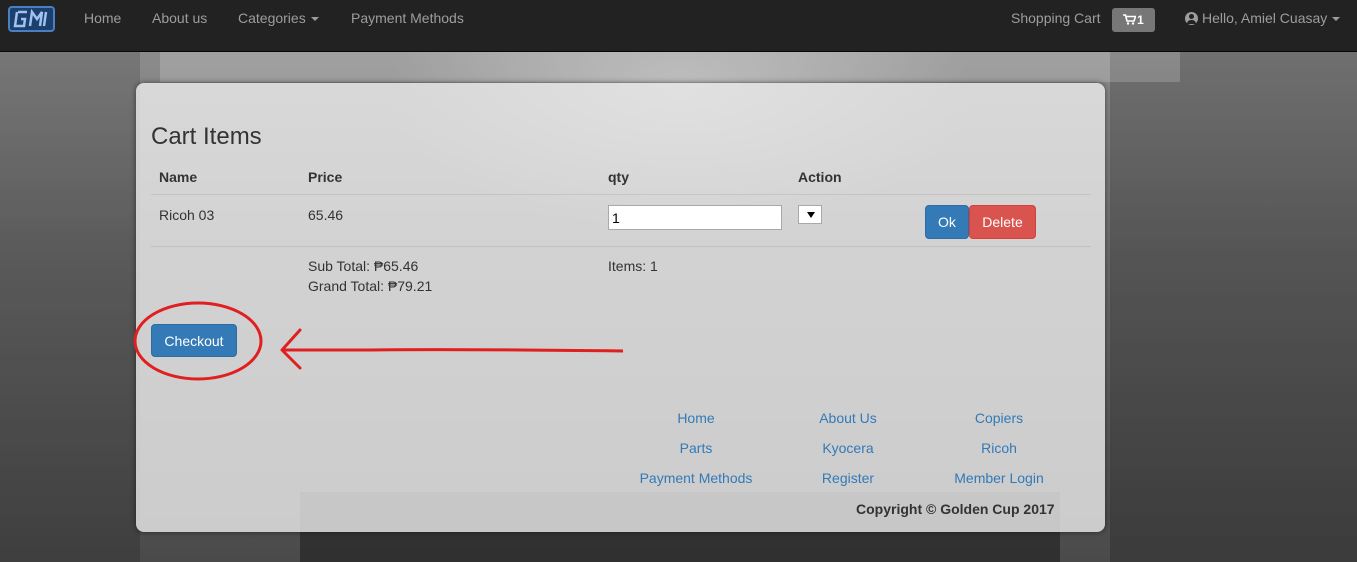 The width and height of the screenshot is (1357, 562). I want to click on item-name: Ricoh 03, so click(187, 215).